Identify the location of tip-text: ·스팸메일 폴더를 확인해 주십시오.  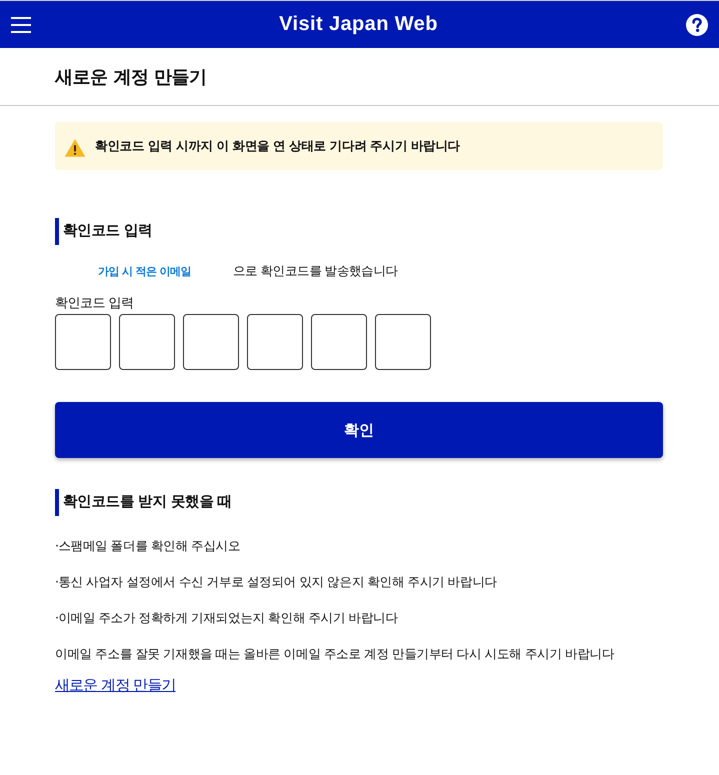
(147, 546).